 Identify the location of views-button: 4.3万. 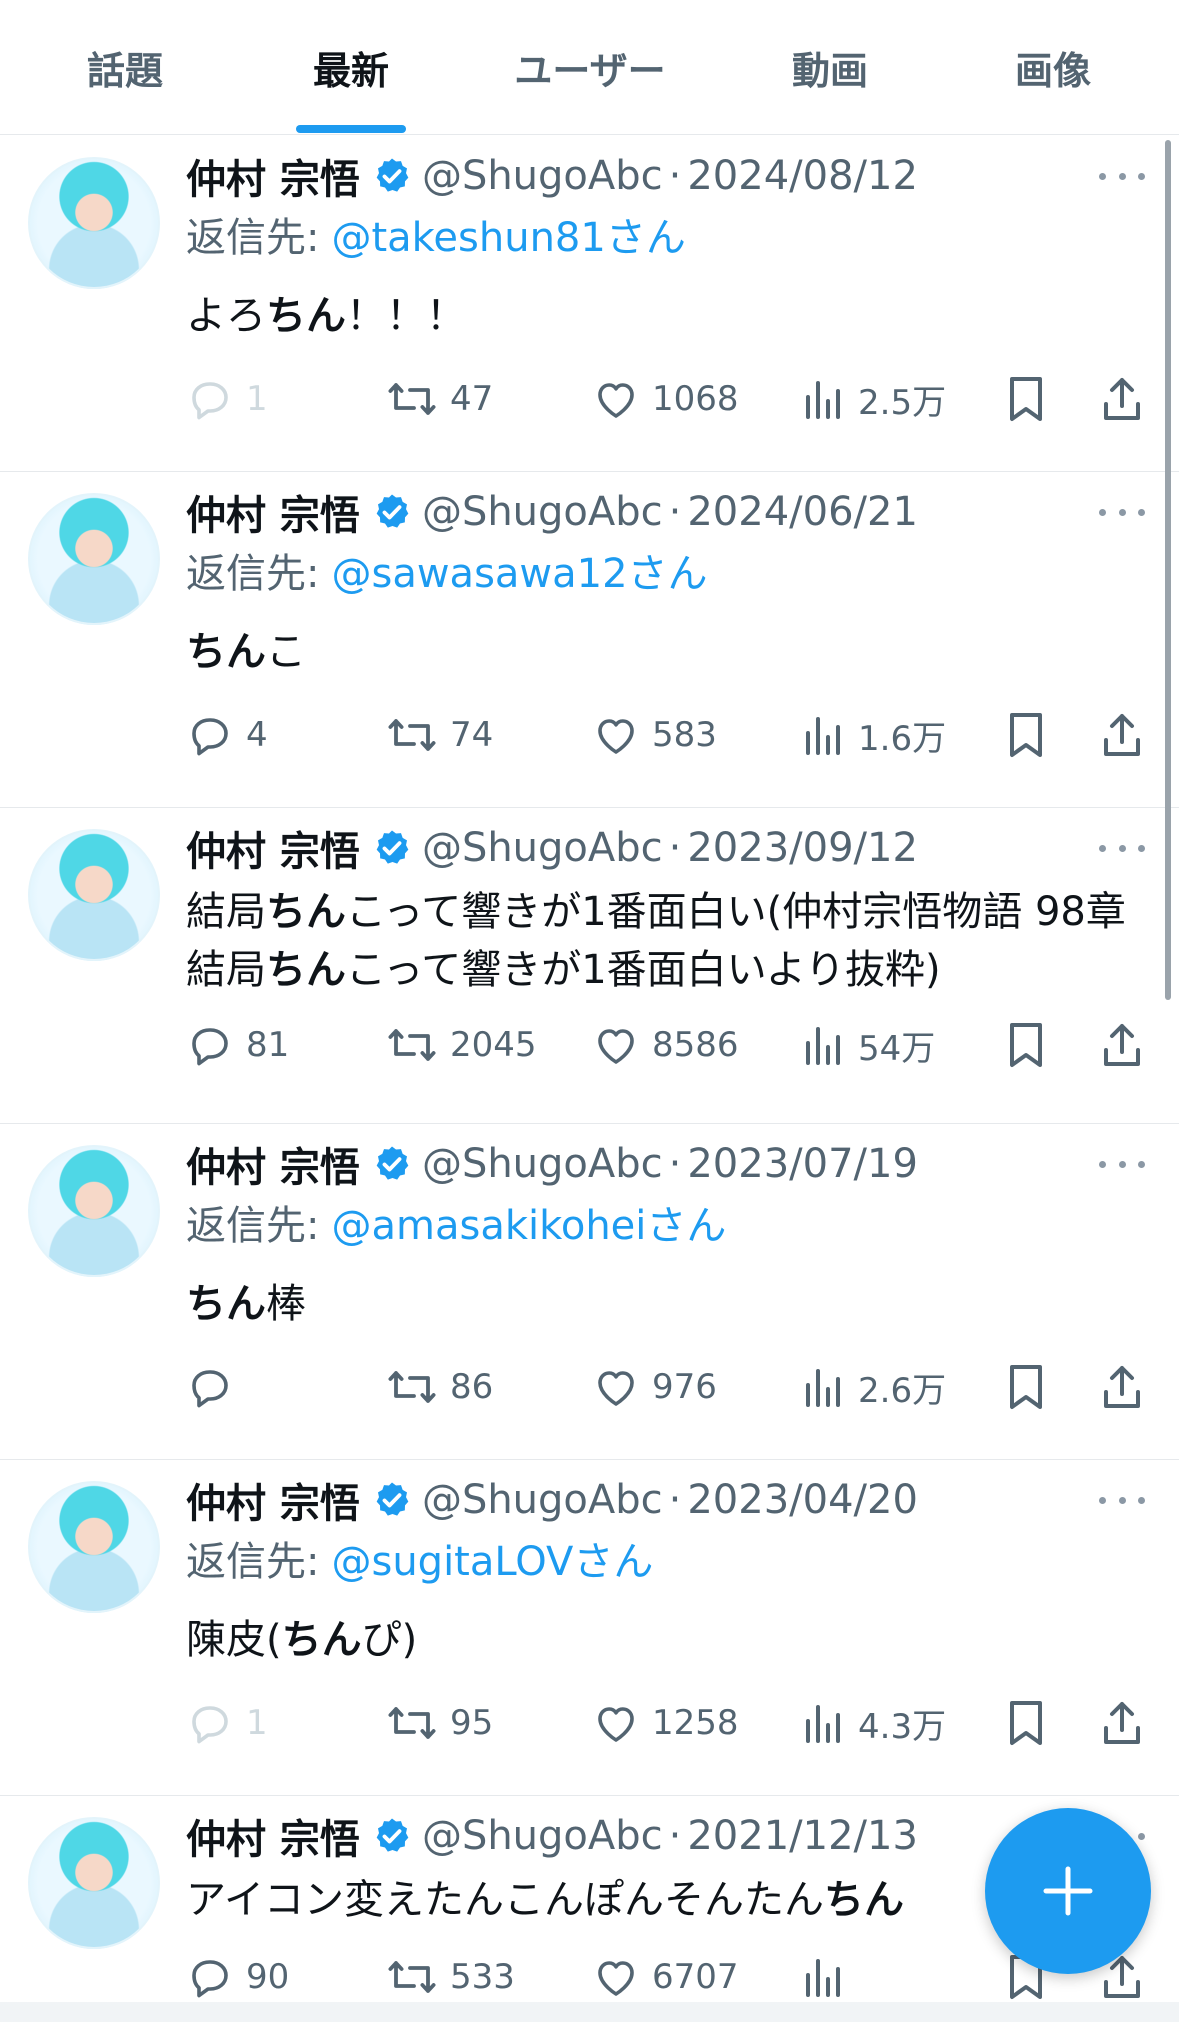
(874, 1723).